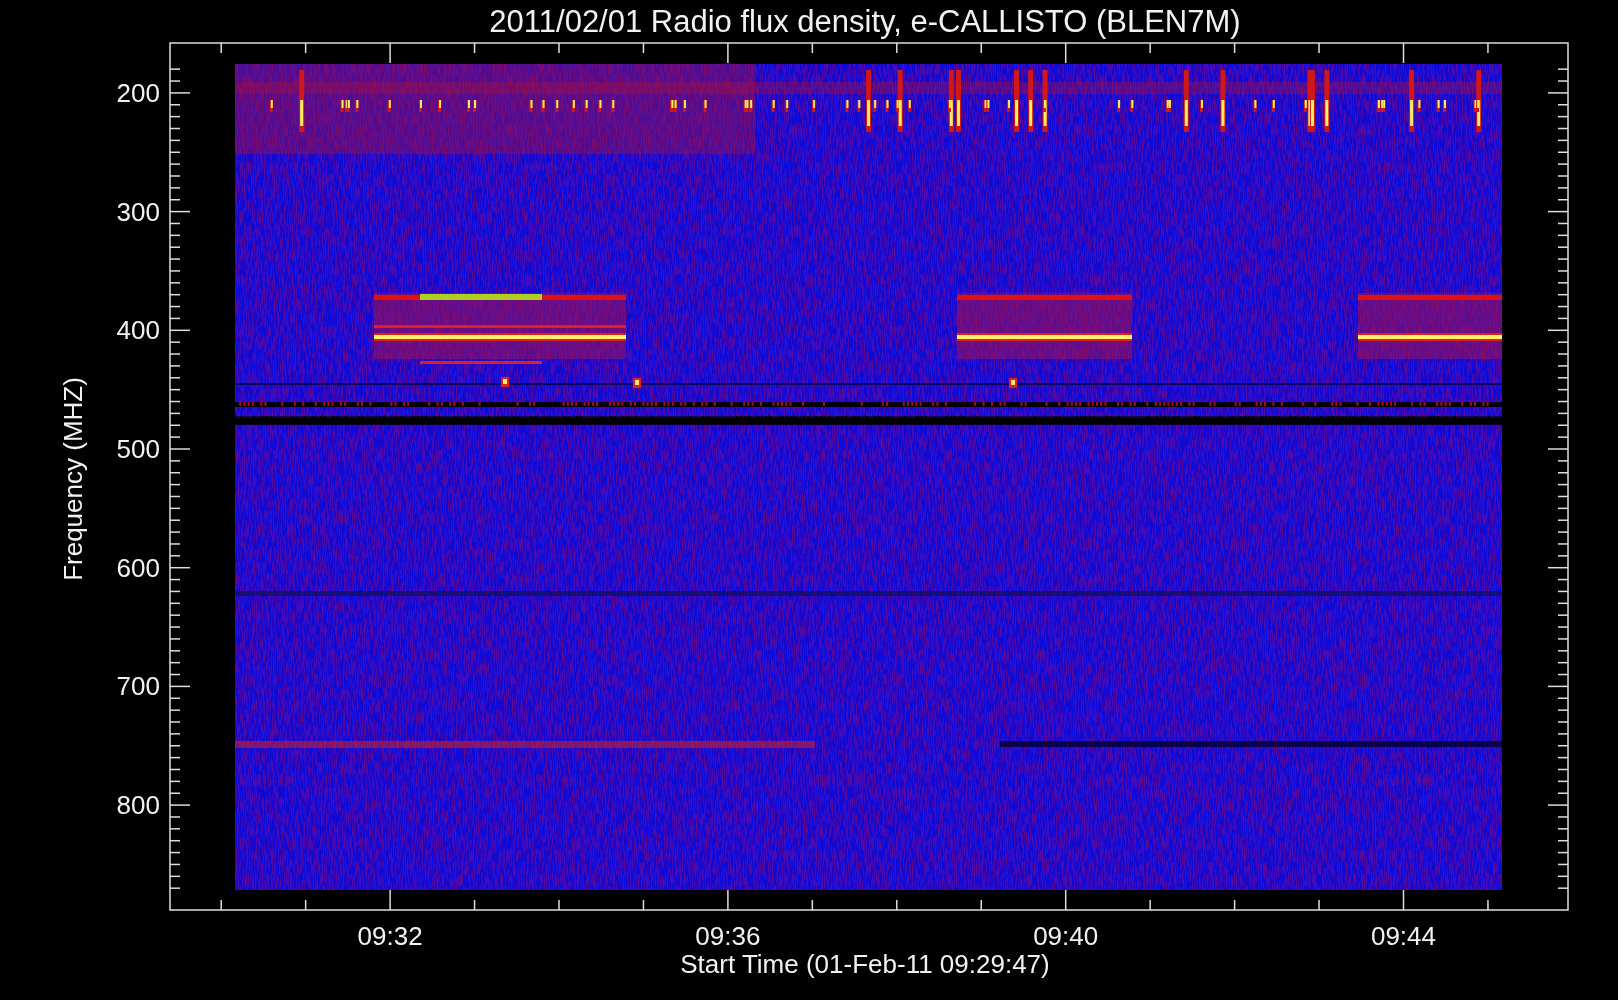 This screenshot has height=1000, width=1618. Describe the element at coordinates (138, 805) in the screenshot. I see `tick-label: 800` at that location.